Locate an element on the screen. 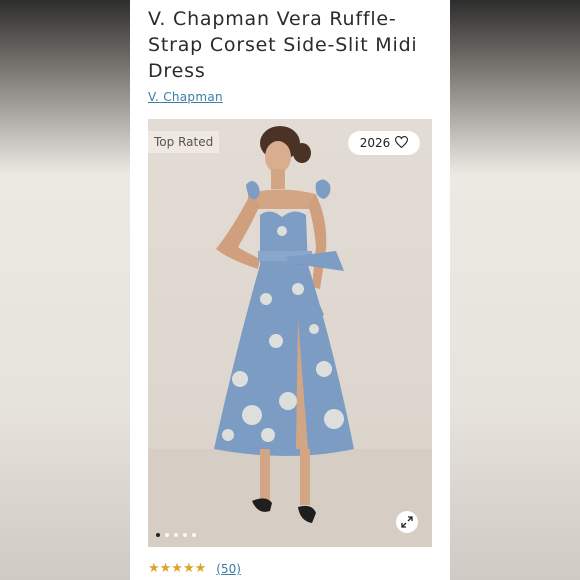  brand-link: V. Chapman is located at coordinates (185, 97).